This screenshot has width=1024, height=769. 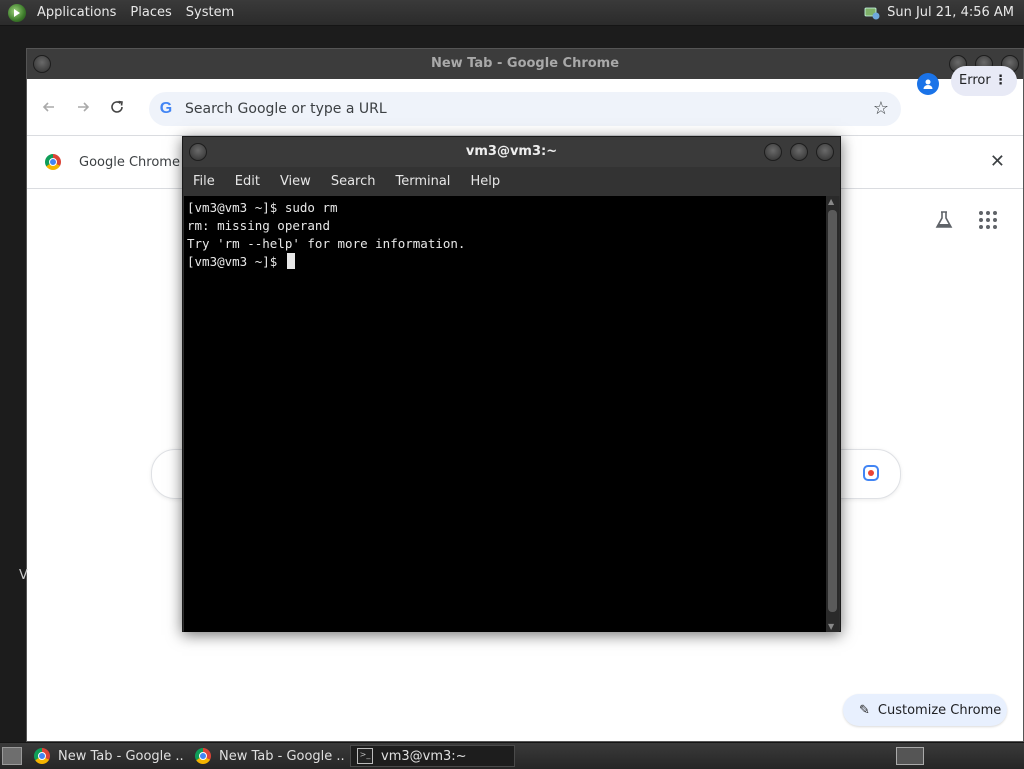 I want to click on labs-flask-icon, so click(x=944, y=220).